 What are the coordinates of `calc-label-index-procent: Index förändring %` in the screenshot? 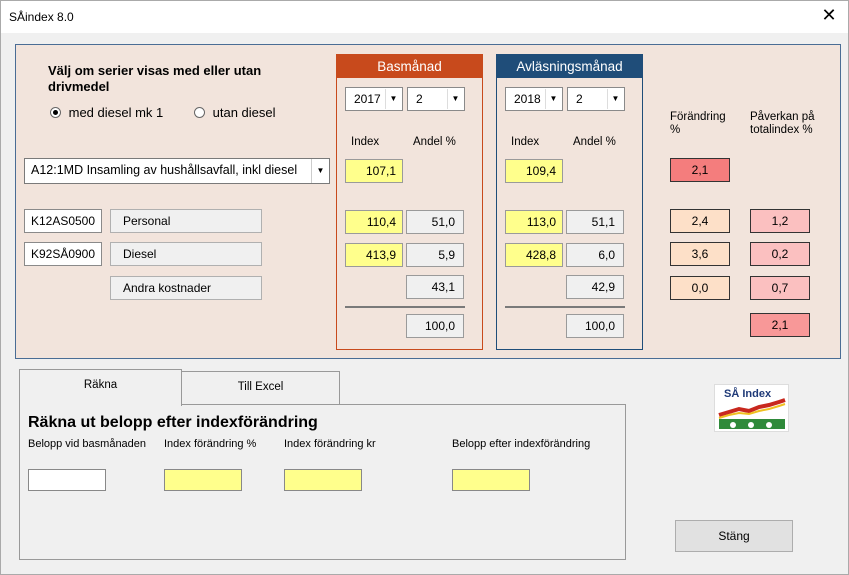 It's located at (210, 444).